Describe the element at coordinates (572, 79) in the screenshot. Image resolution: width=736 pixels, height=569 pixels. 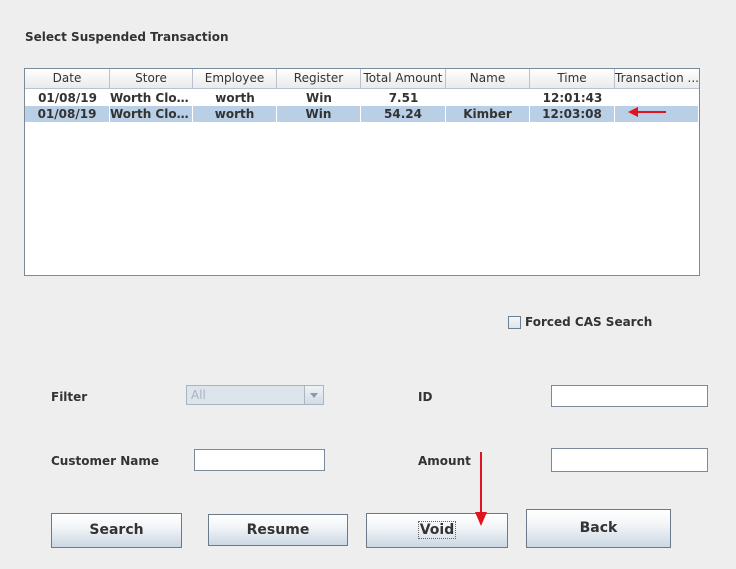
I see `column-header-time: Time` at that location.